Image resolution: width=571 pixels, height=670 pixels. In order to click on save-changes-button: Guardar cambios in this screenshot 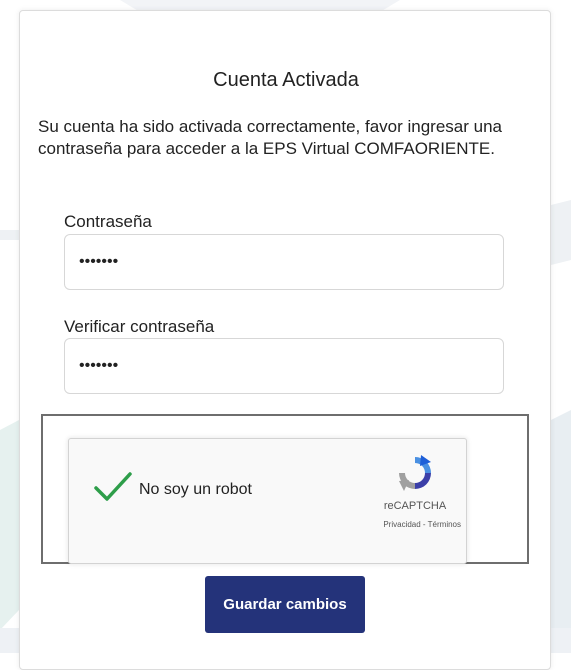, I will do `click(285, 604)`.